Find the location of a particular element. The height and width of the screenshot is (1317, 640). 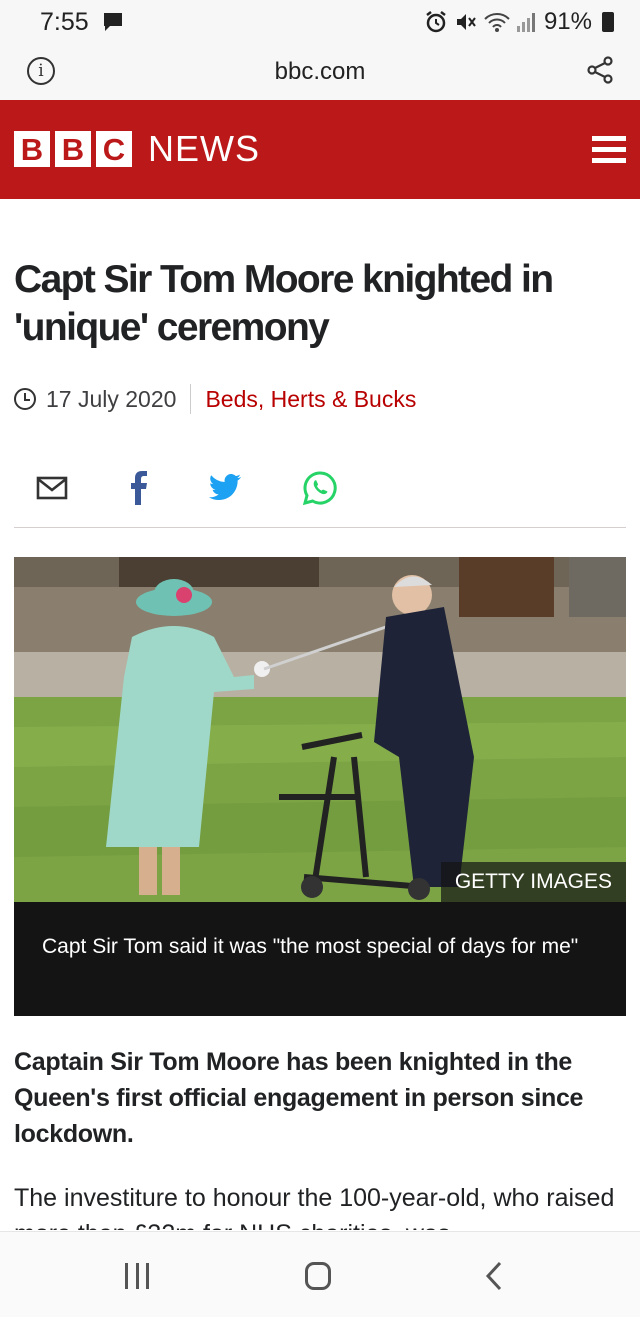

news-wordmark: NEWS is located at coordinates (204, 149).